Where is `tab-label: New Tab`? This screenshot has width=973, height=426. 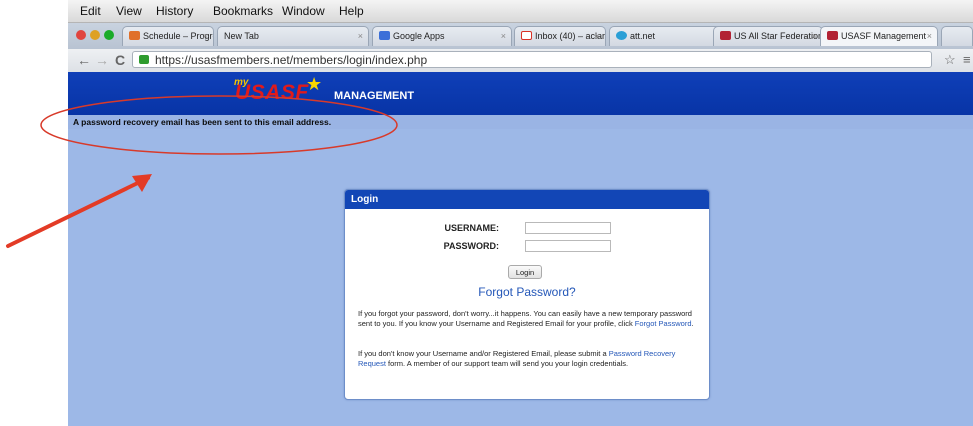 tab-label: New Tab is located at coordinates (241, 36).